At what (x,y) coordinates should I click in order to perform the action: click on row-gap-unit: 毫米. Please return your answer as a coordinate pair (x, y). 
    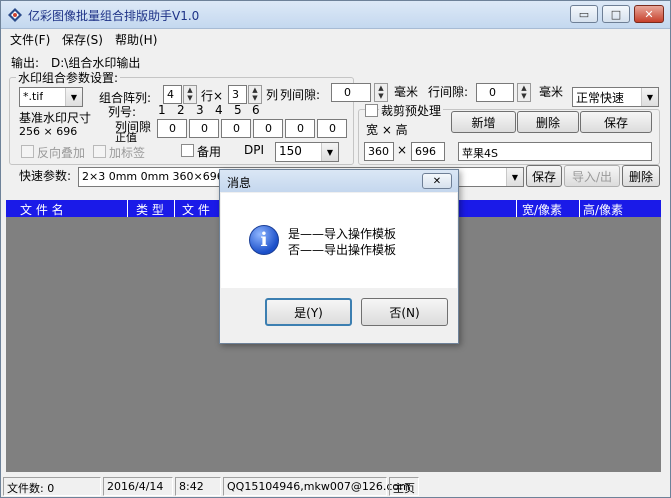
    Looking at the image, I should click on (551, 92).